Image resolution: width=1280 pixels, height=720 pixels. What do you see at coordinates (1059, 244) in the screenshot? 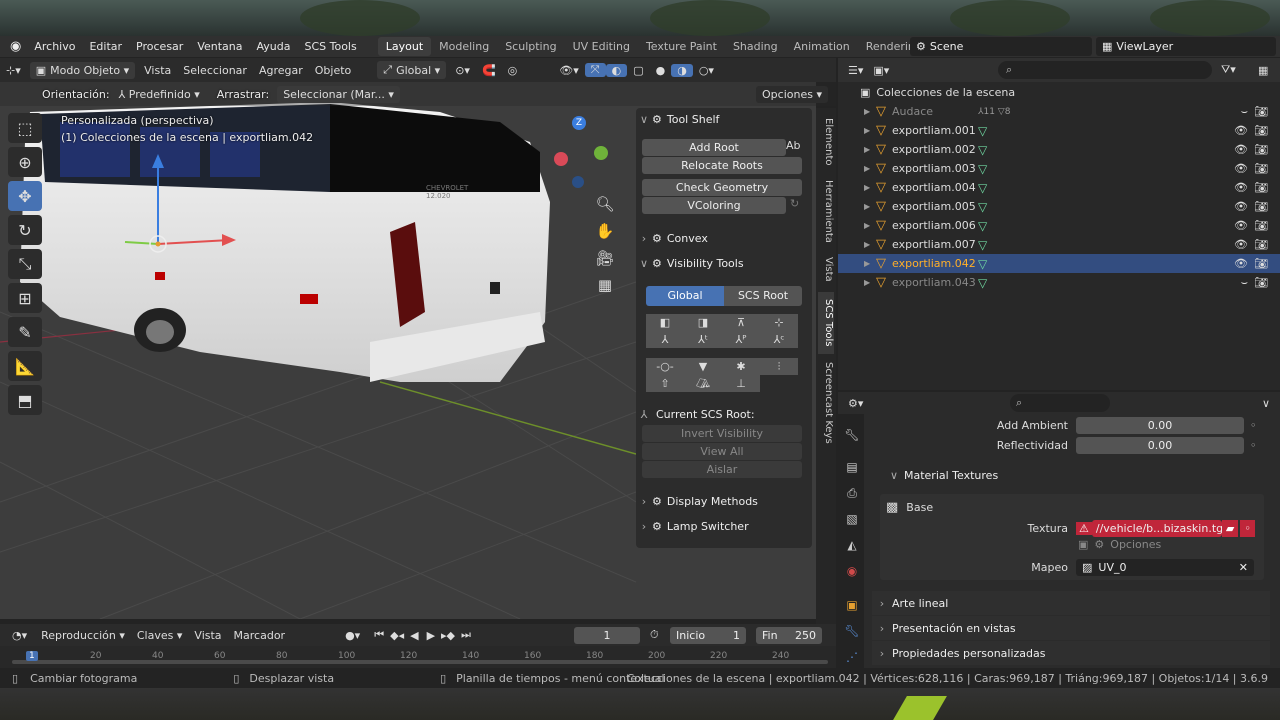
I see `outliner-row: ▶ ▽ exportliam.007 ▽ 👁︎ 📷︎` at bounding box center [1059, 244].